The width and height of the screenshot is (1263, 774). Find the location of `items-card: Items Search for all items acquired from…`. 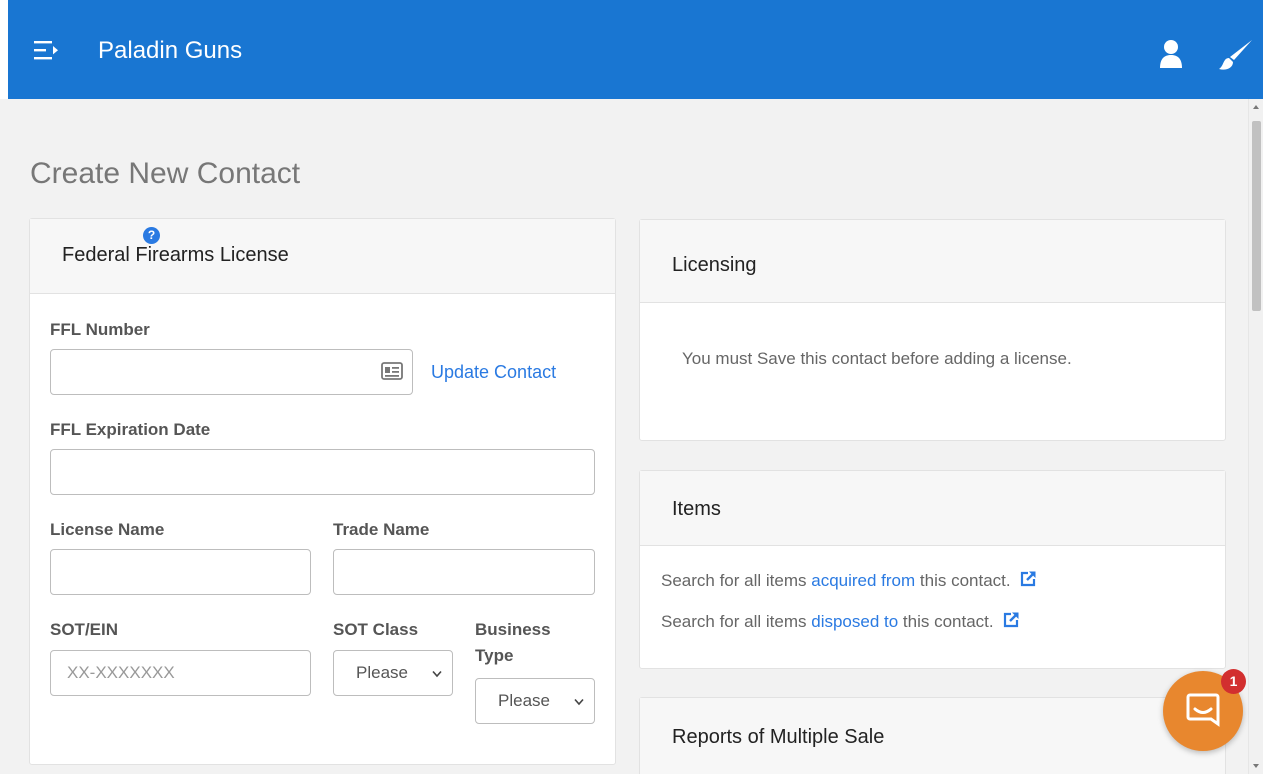

items-card: Items Search for all items acquired from… is located at coordinates (932, 569).